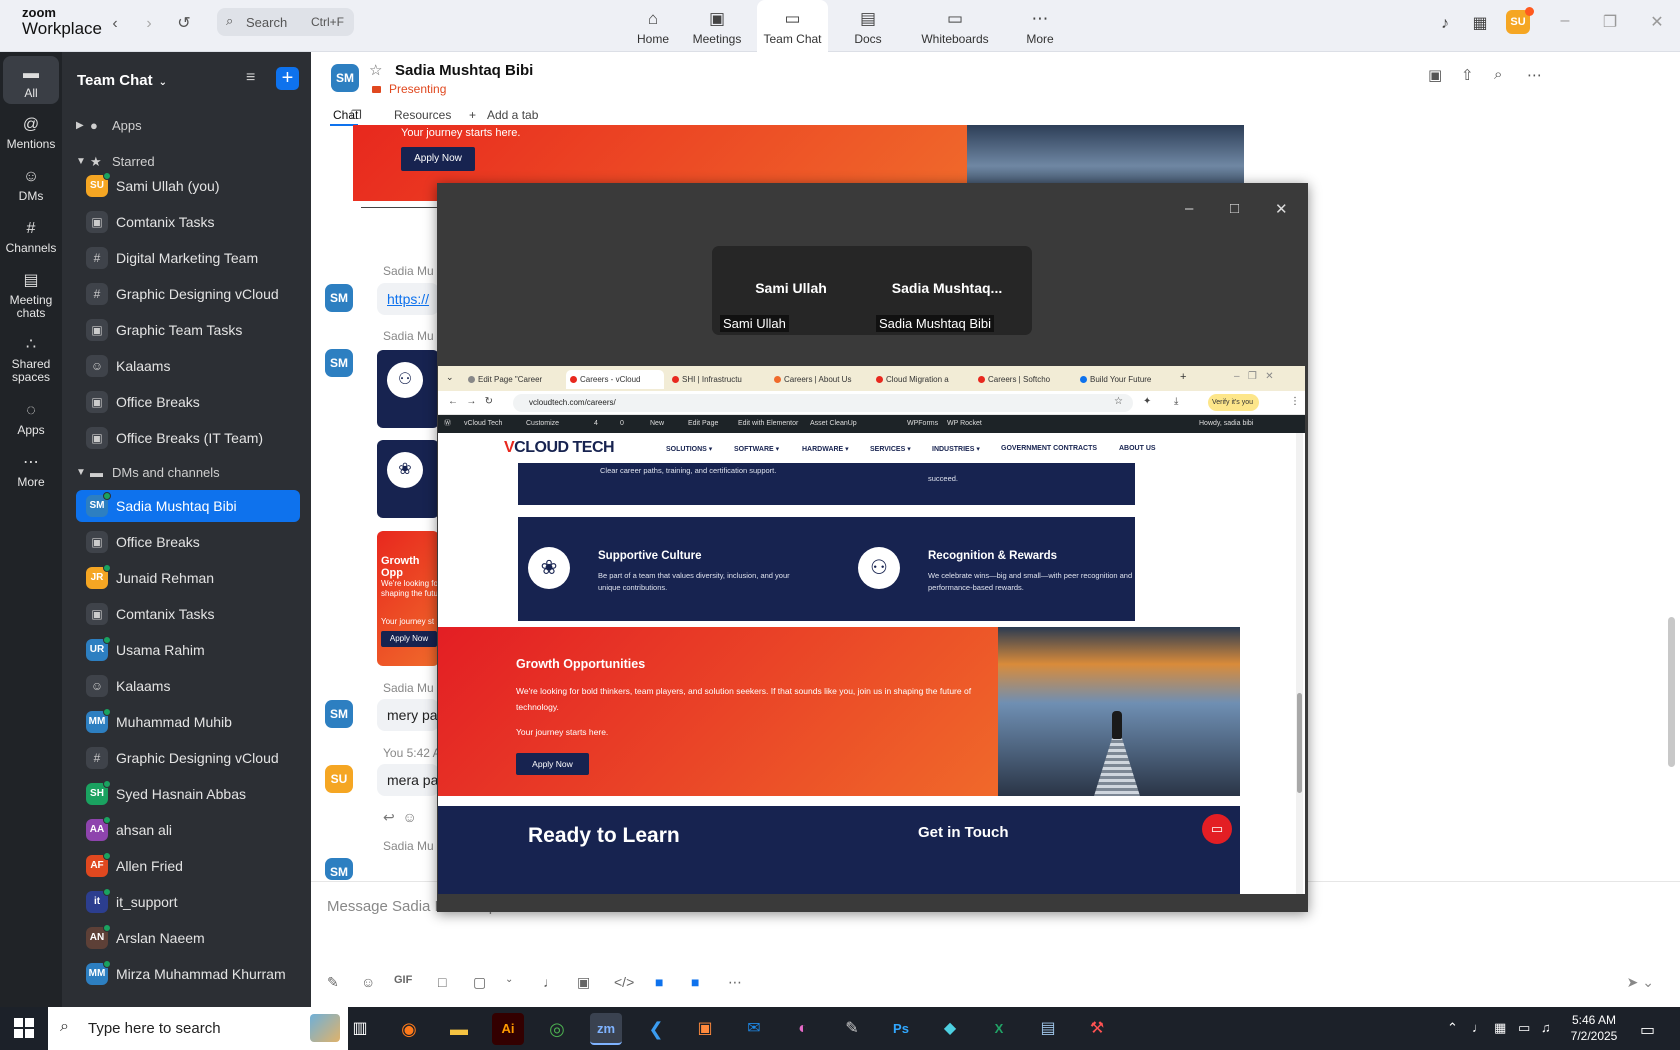 The height and width of the screenshot is (1050, 1680). What do you see at coordinates (339, 779) in the screenshot?
I see `avatar: SU` at bounding box center [339, 779].